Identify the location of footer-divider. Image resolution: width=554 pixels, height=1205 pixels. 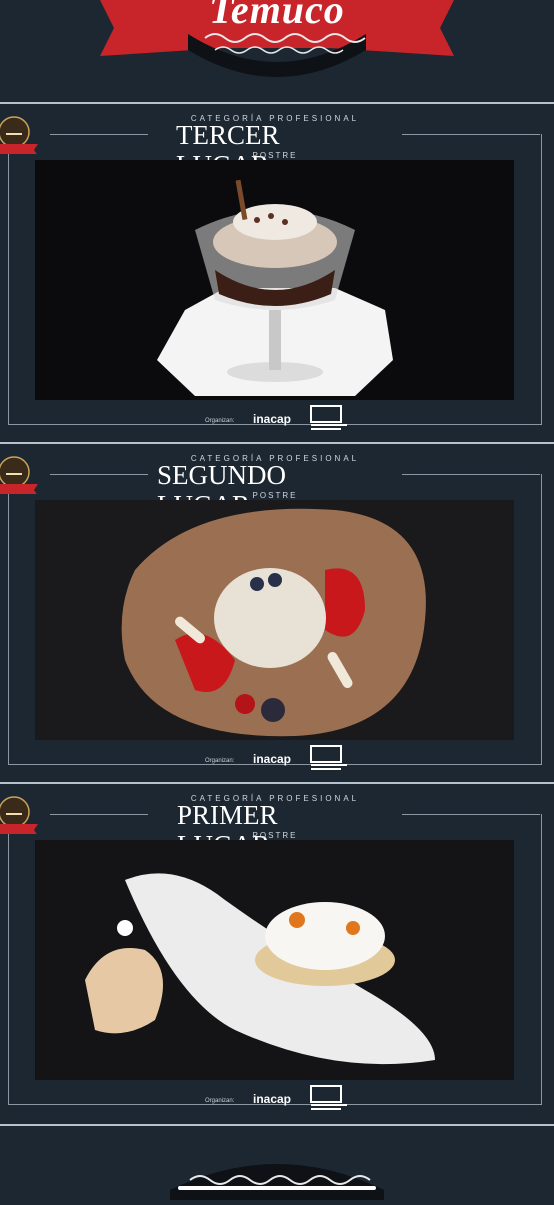
(277, 1125).